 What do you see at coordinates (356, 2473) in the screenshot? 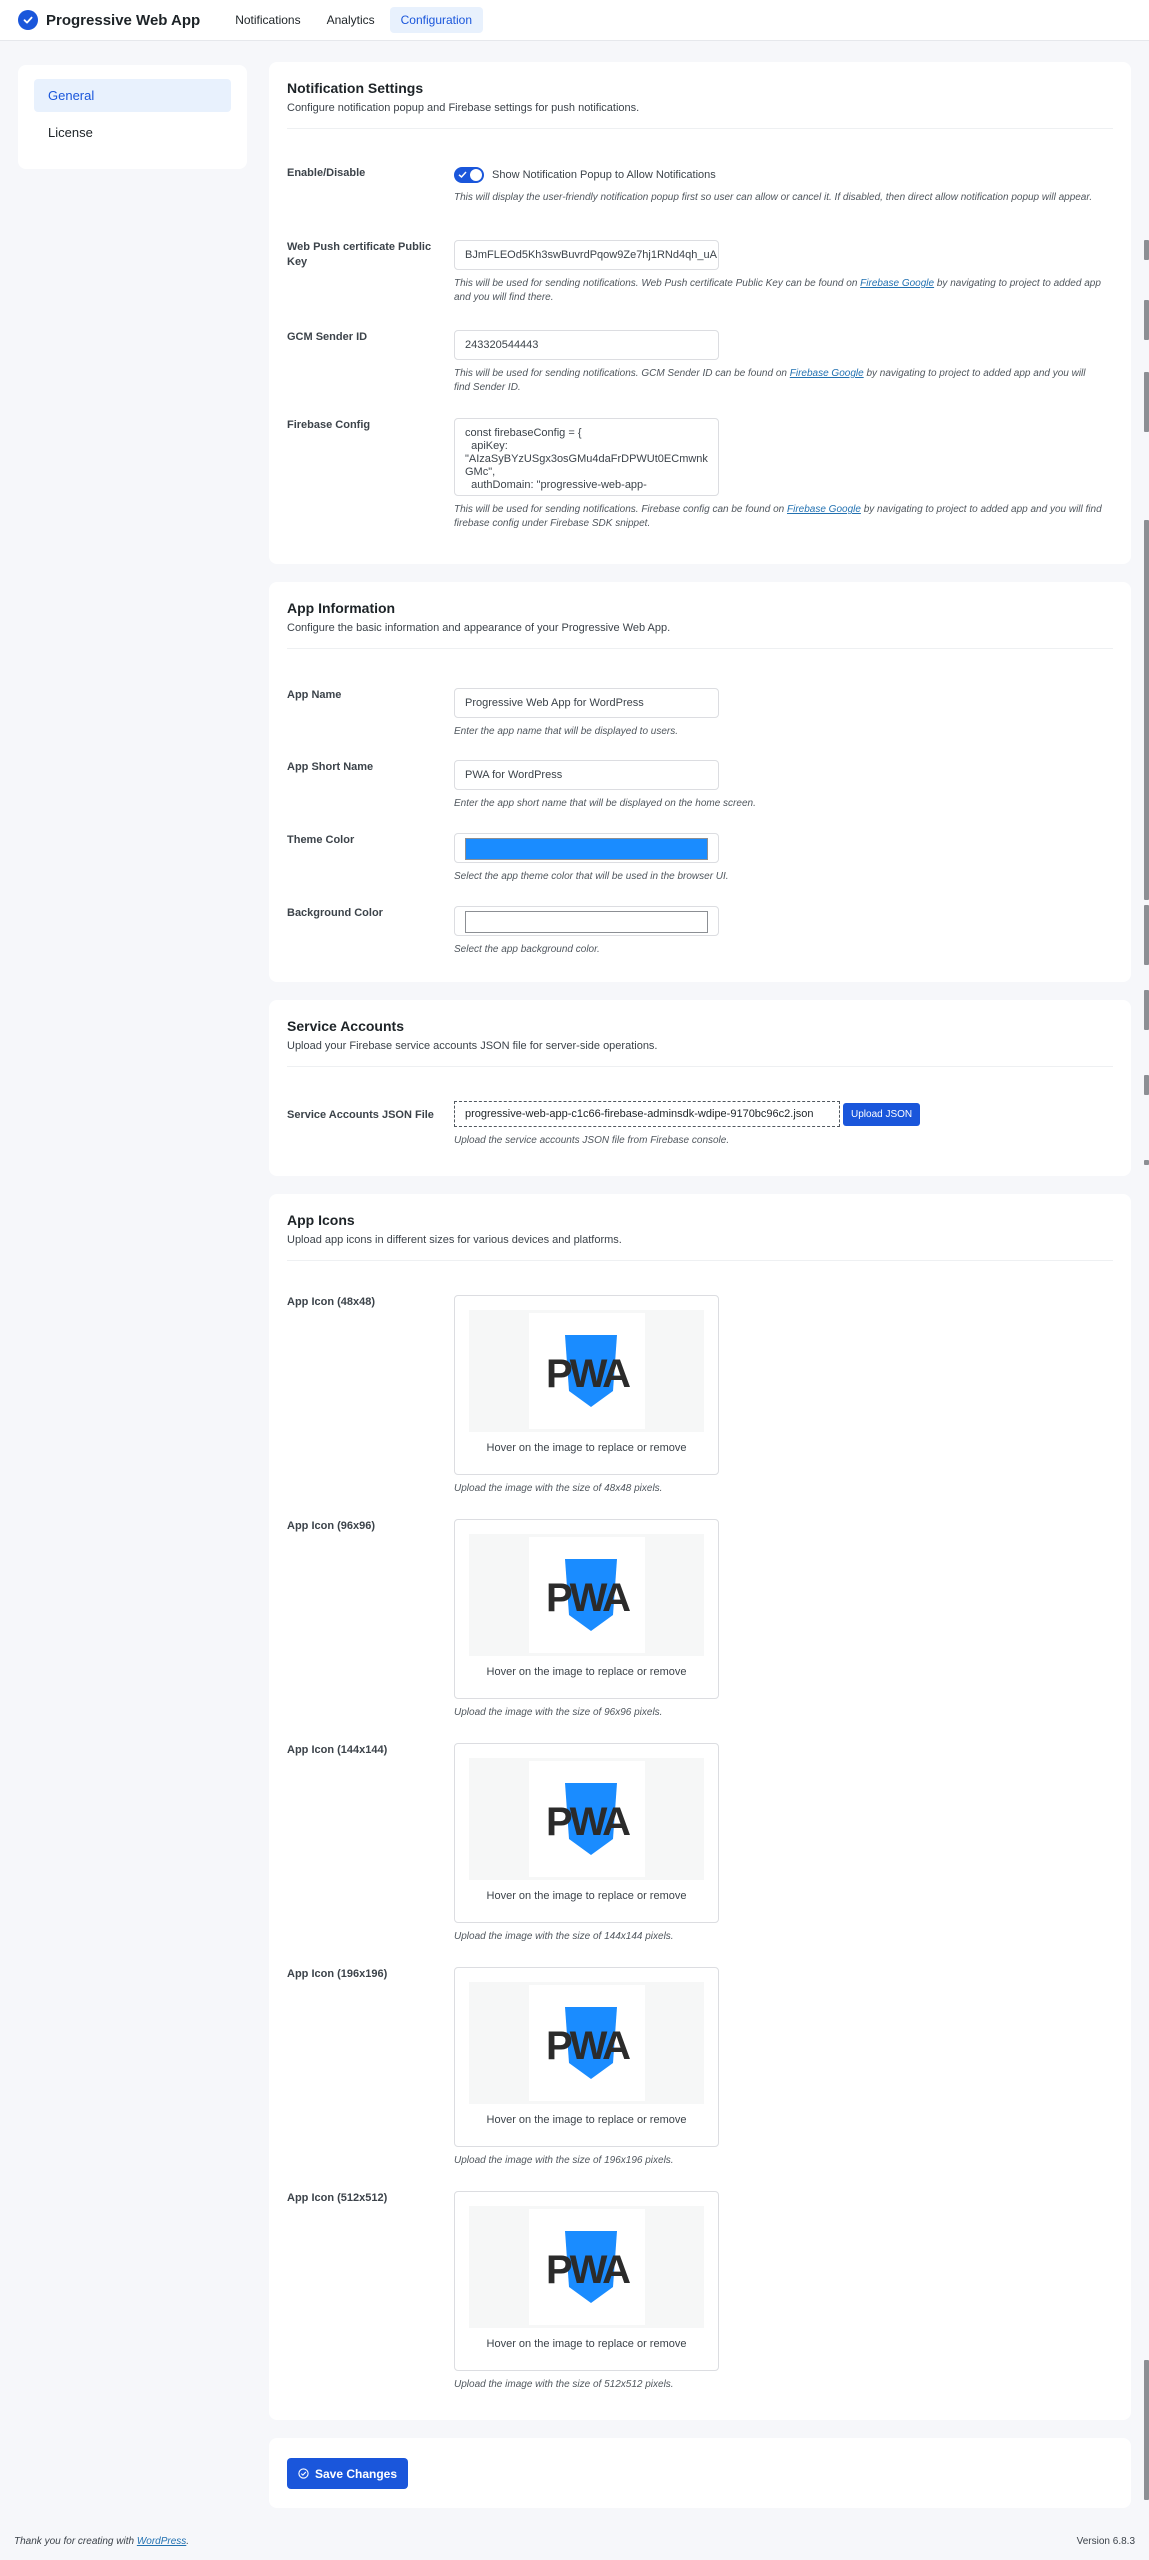
I see `save-label: Save Changes` at bounding box center [356, 2473].